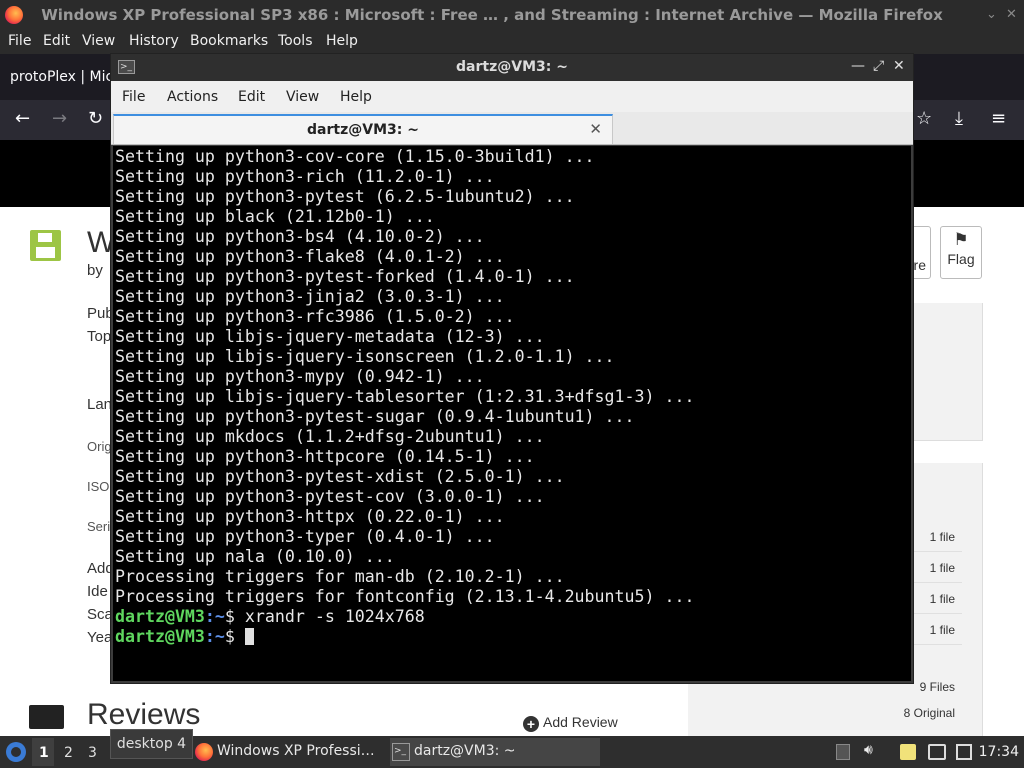 The image size is (1024, 768). Describe the element at coordinates (46, 717) in the screenshot. I see `reviews-speech-bubble-icon` at that location.